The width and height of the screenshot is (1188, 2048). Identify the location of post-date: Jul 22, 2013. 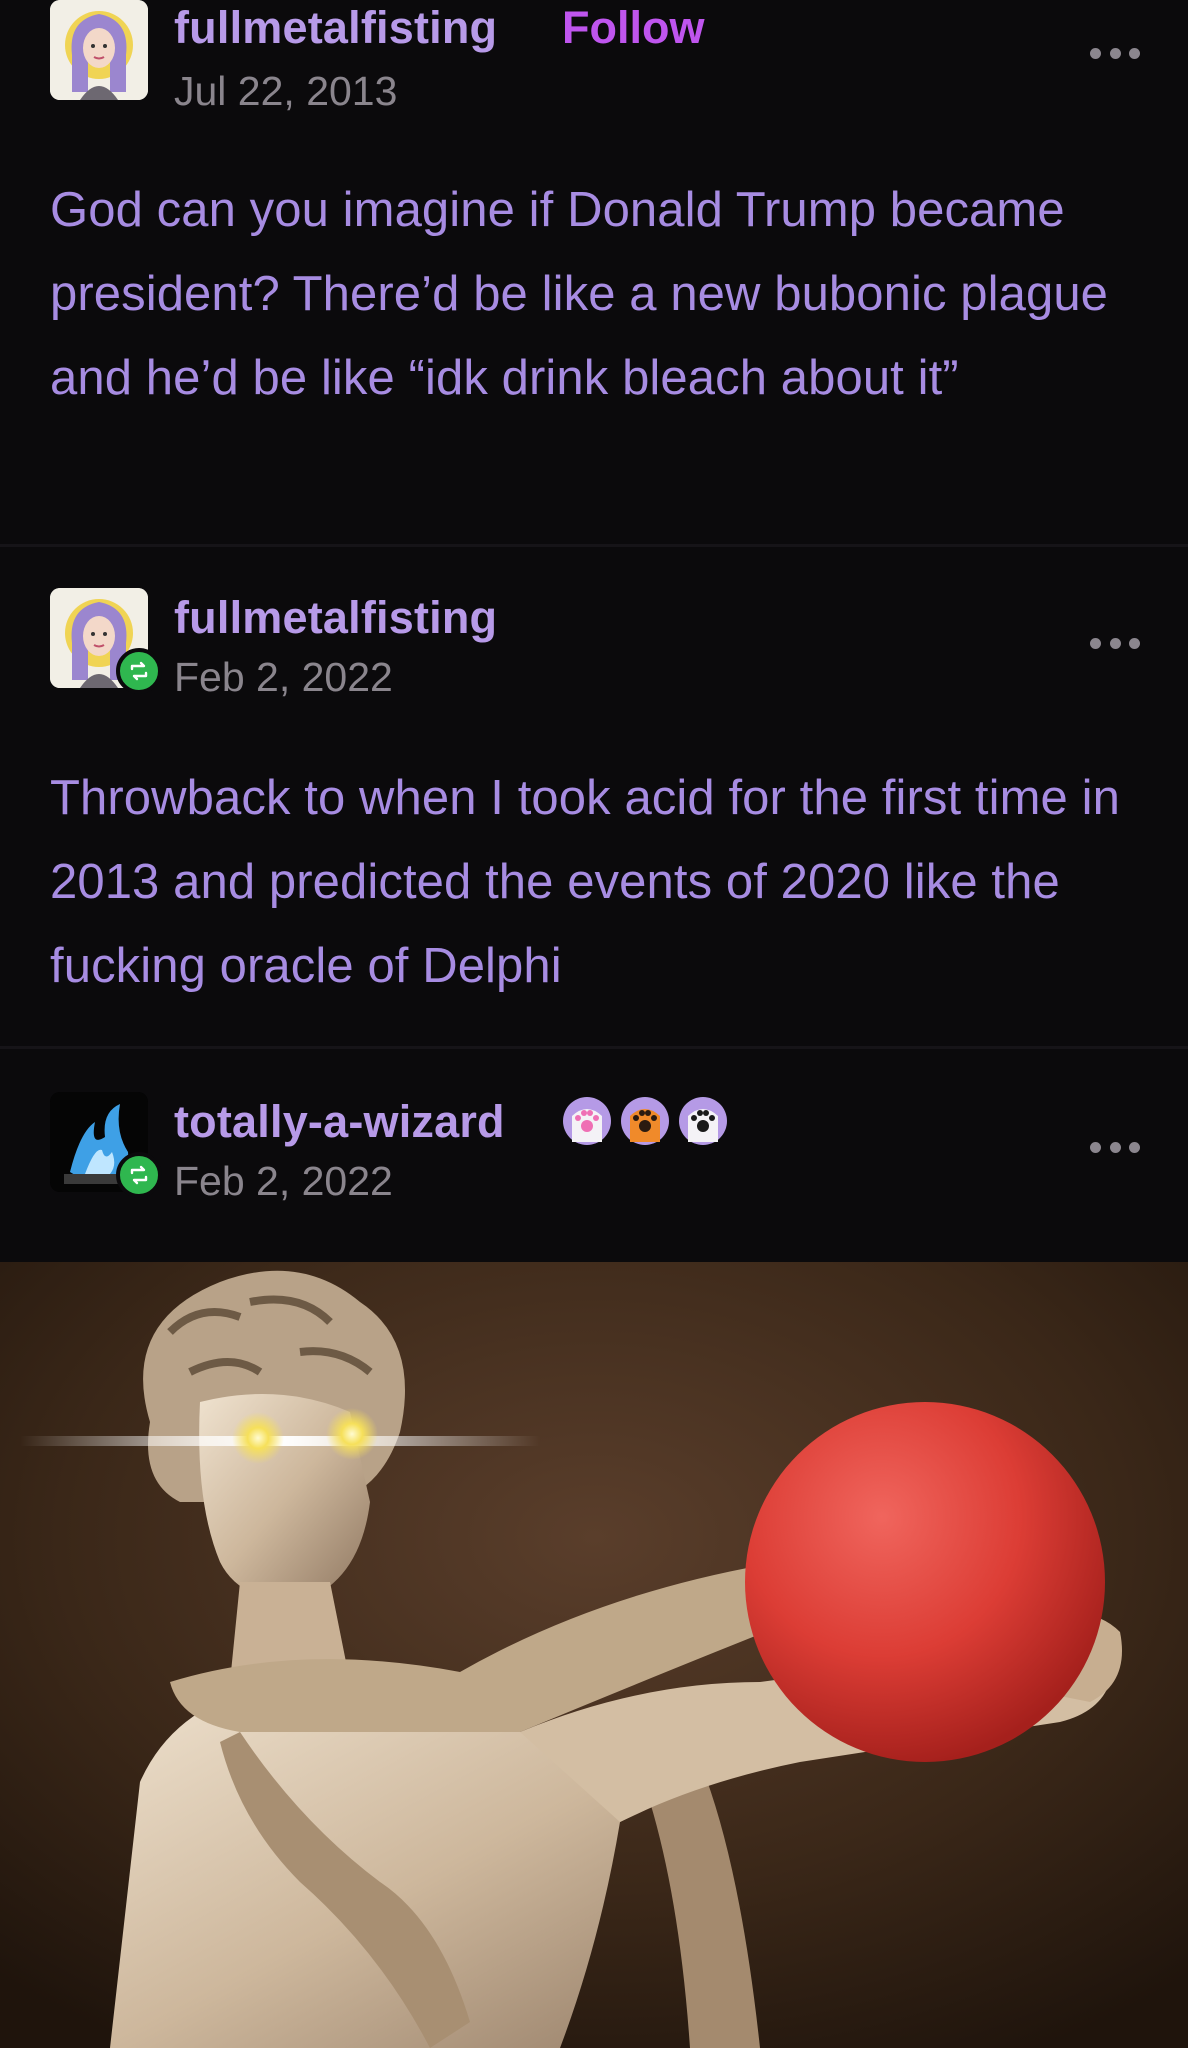
(286, 91).